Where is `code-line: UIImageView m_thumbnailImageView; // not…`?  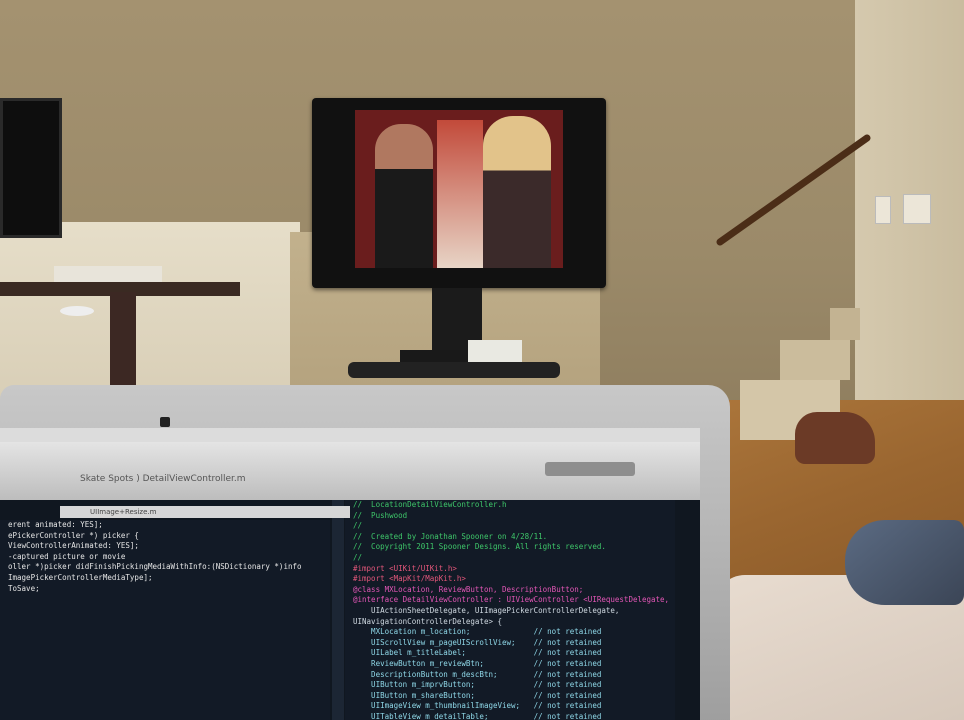 code-line: UIImageView m_thumbnailImageView; // not… is located at coordinates (477, 706).